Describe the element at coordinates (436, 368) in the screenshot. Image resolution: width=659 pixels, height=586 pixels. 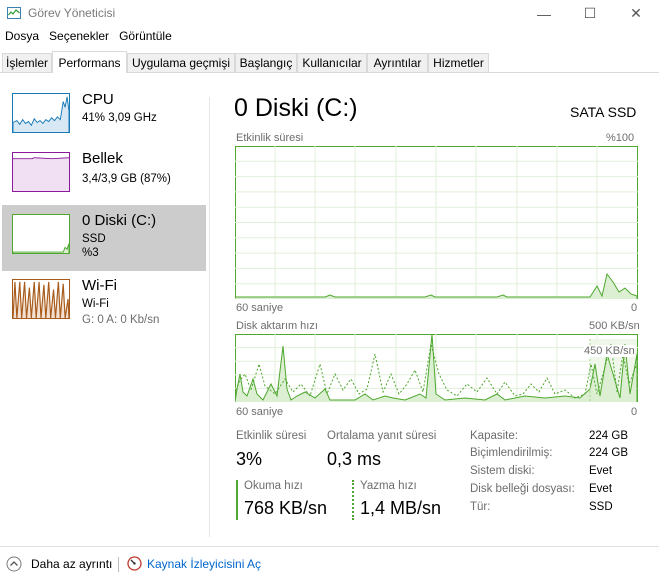
I see `transfer-rate-chart` at that location.